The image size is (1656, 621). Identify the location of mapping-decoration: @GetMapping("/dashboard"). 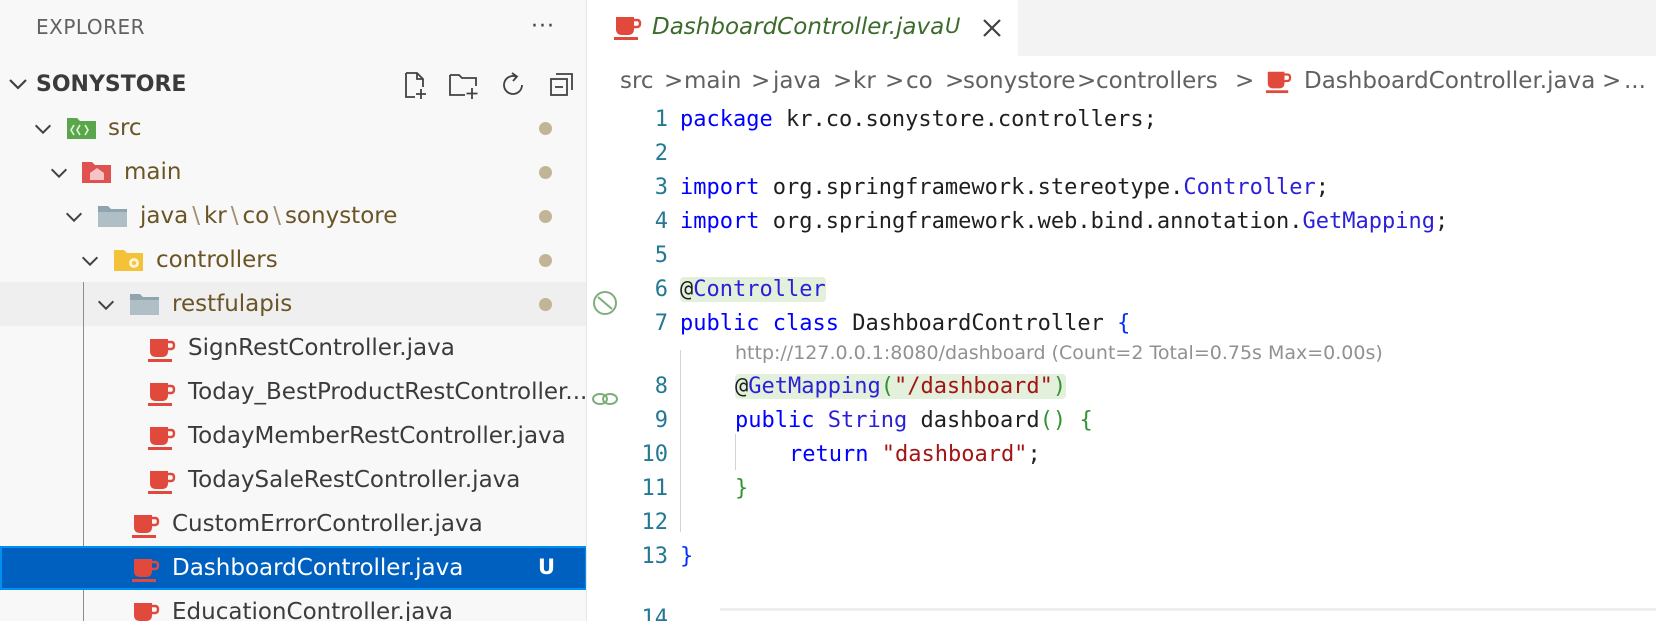
(901, 386).